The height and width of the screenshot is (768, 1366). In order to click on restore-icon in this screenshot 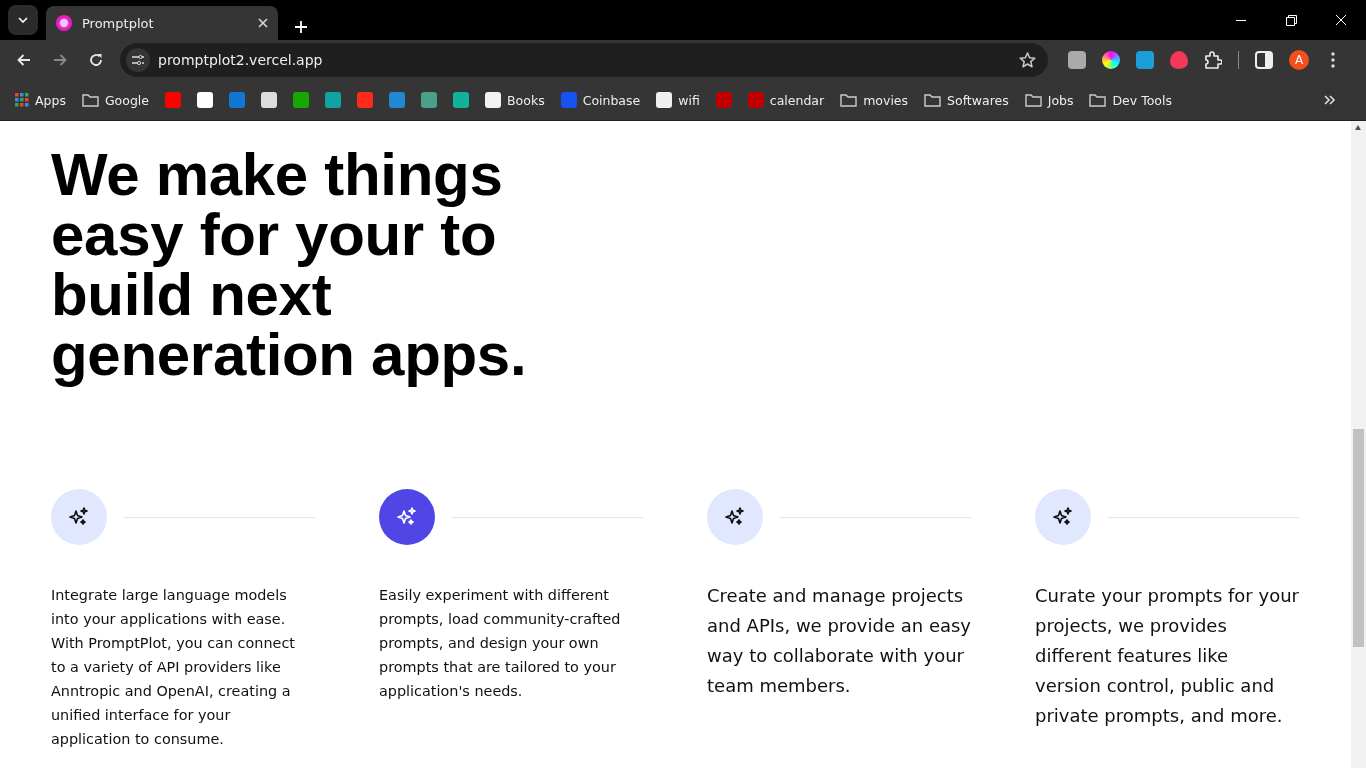, I will do `click(1291, 20)`.